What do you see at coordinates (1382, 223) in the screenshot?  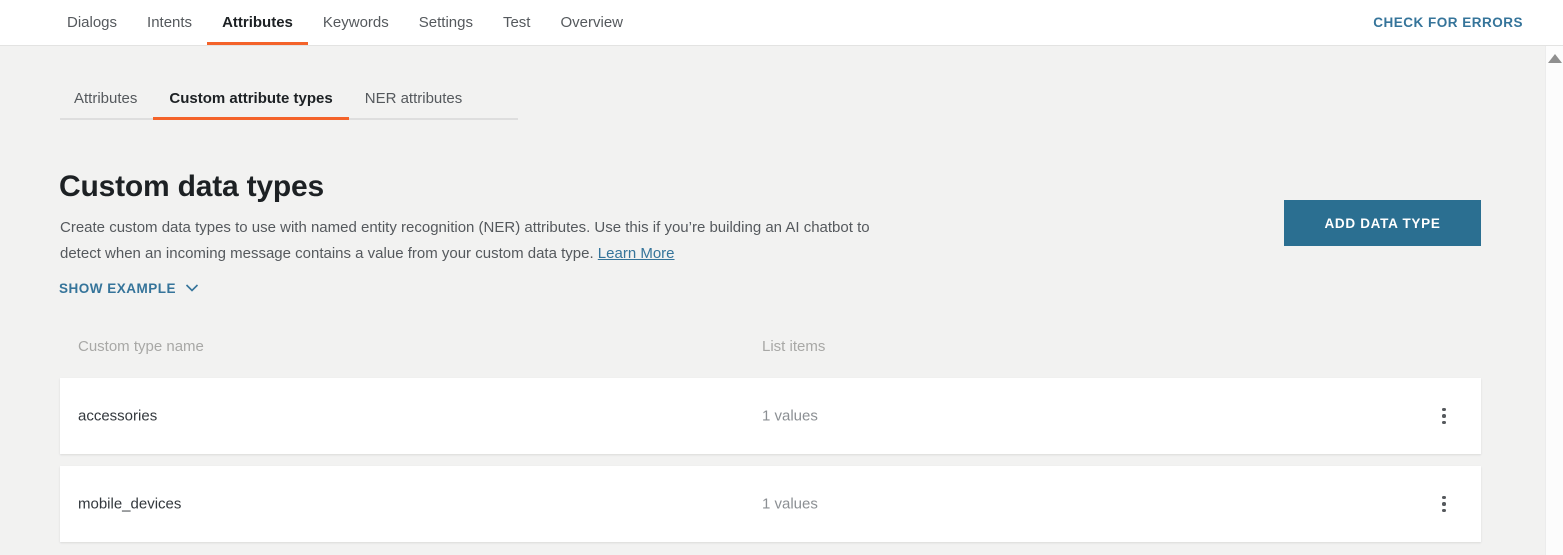 I see `add-data-type-button: ADD DATA TYPE` at bounding box center [1382, 223].